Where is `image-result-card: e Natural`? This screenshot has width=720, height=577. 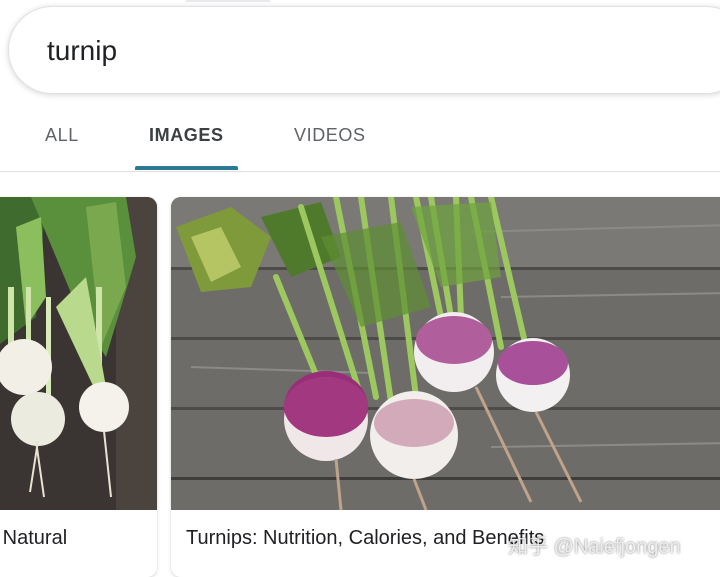
image-result-card: e Natural is located at coordinates (78, 387).